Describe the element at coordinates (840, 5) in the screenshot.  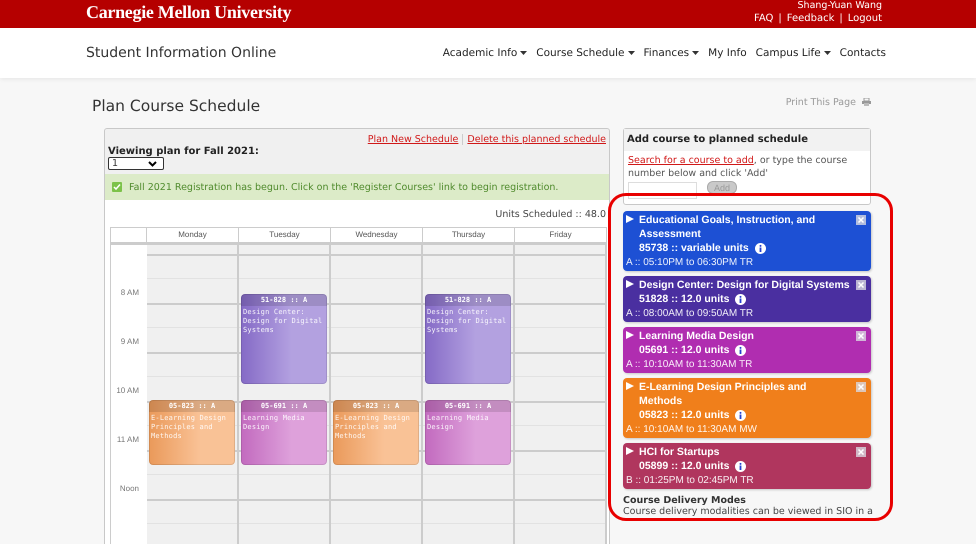
I see `user-name: Shang-Yuan Wang` at that location.